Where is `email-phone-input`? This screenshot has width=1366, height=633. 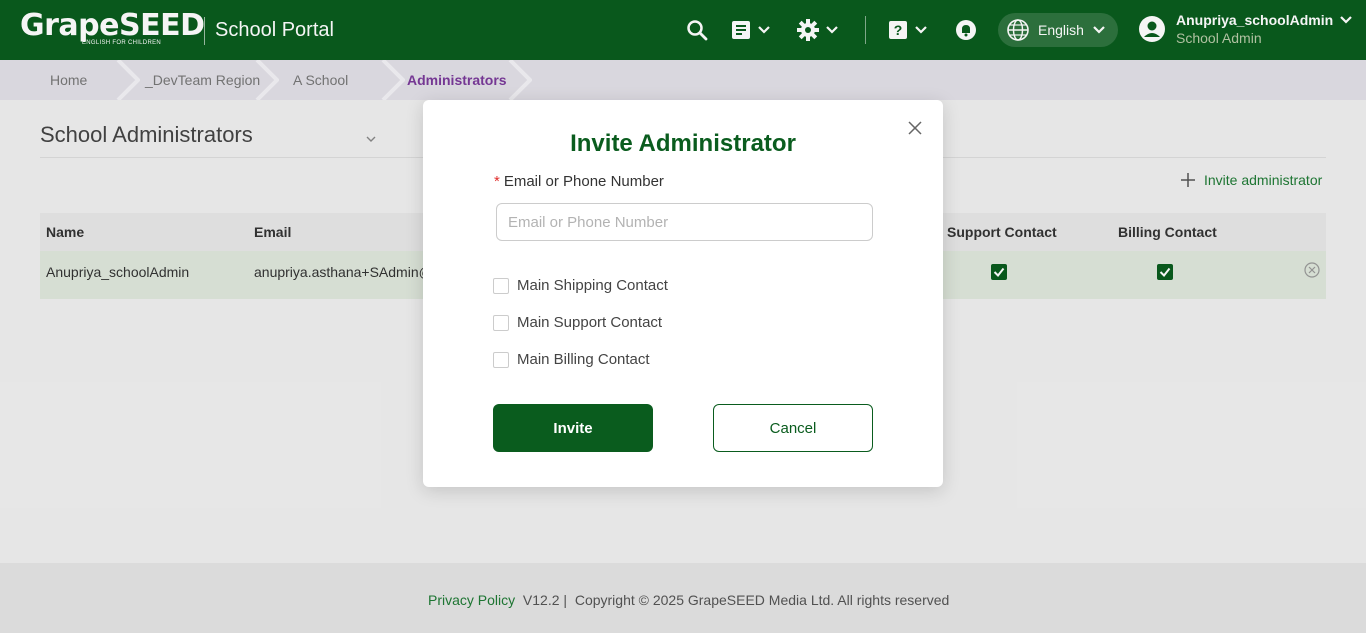
email-phone-input is located at coordinates (684, 222).